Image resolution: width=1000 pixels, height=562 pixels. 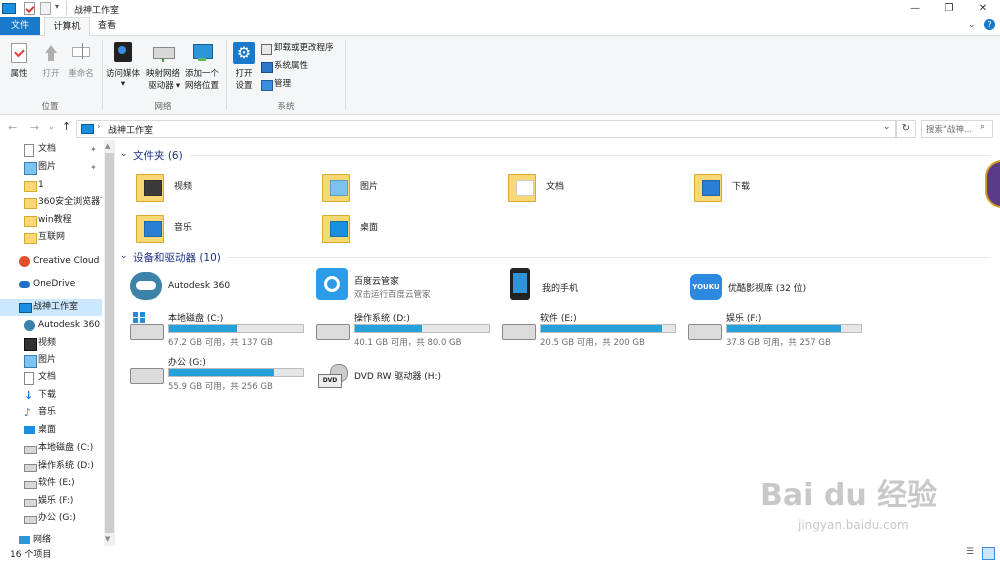 I want to click on sidebar-item-desktop: 桌面, so click(x=51, y=430).